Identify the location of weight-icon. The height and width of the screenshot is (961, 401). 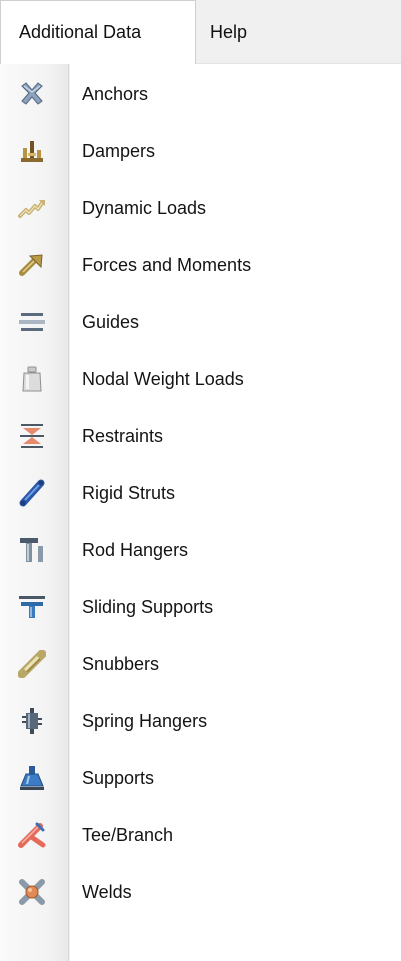
(32, 379).